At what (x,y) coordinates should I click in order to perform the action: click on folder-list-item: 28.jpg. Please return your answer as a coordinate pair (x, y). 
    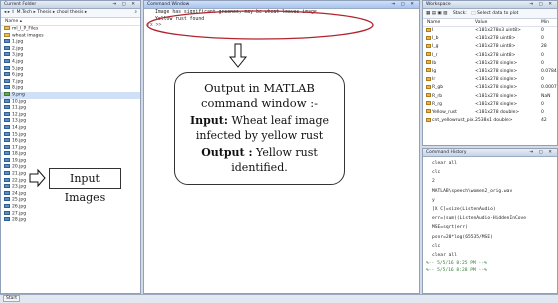
    Looking at the image, I should click on (70, 220).